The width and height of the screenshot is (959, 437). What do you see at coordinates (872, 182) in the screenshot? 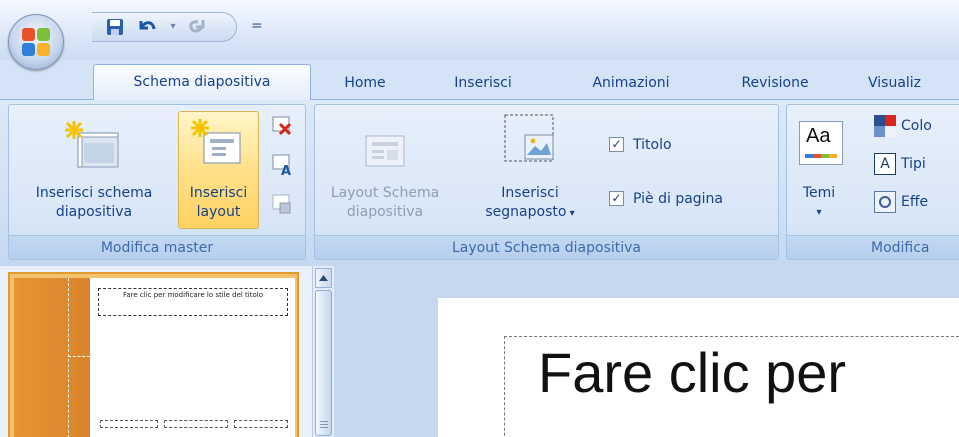
I see `group-modifica-tema: Aa Temi ▾ Colo A Tipi Effe Modifica` at bounding box center [872, 182].